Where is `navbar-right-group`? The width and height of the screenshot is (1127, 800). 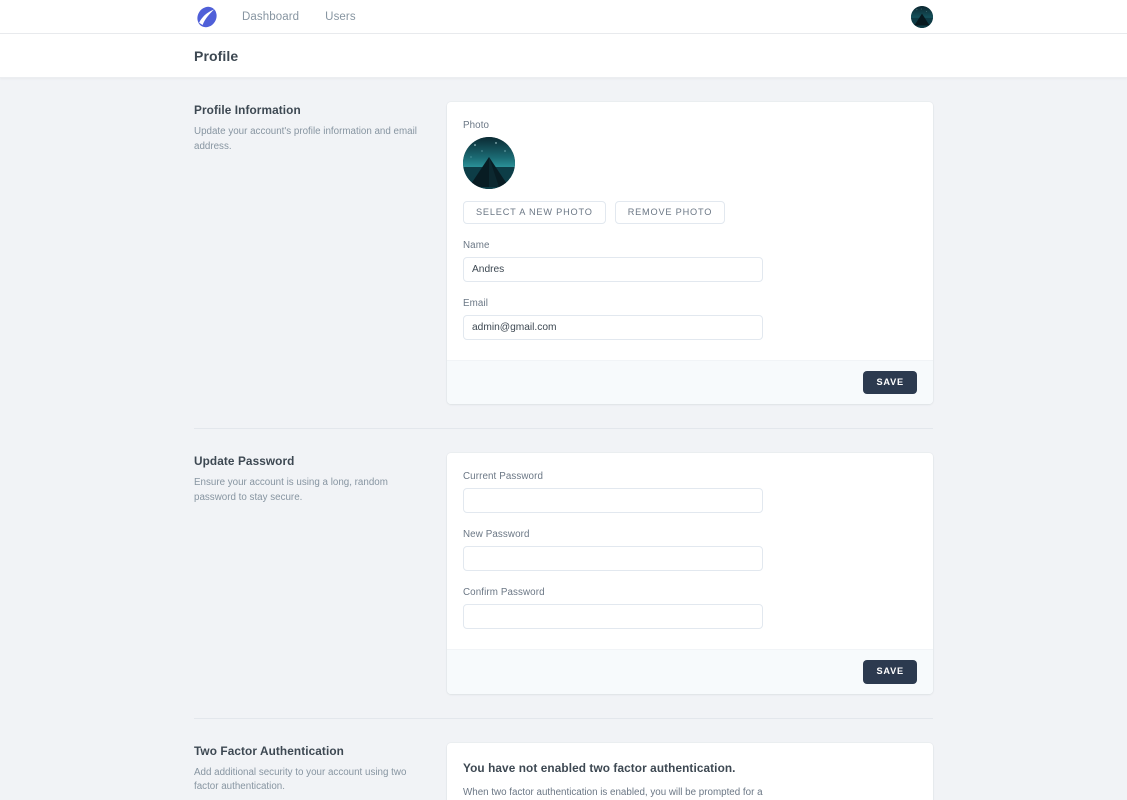 navbar-right-group is located at coordinates (922, 16).